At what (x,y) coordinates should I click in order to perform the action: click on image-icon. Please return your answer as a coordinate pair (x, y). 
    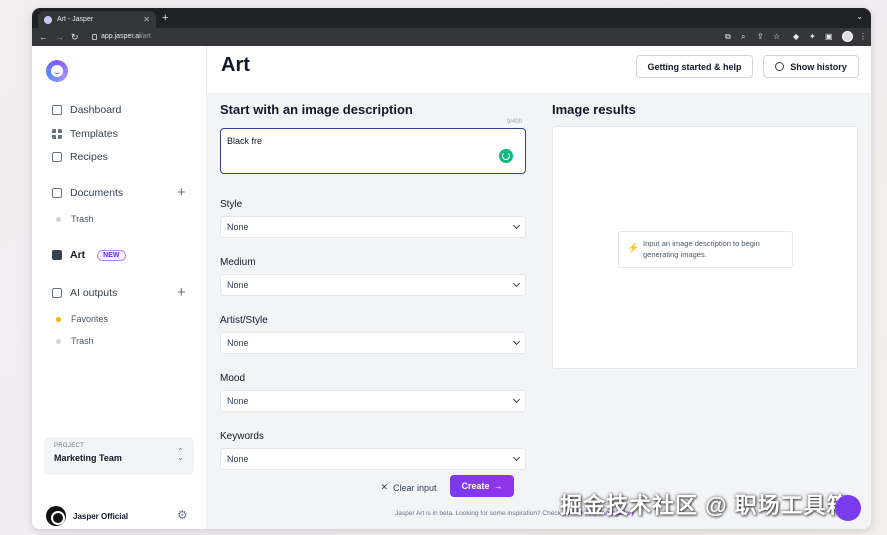
    Looking at the image, I should click on (57, 255).